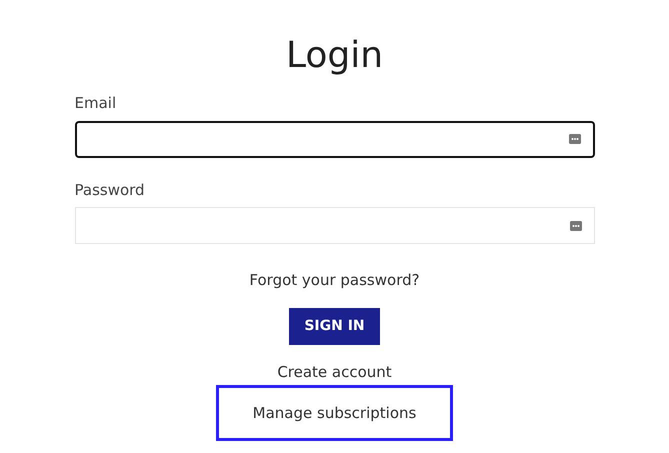 The height and width of the screenshot is (453, 669). What do you see at coordinates (95, 103) in the screenshot?
I see `field-label: Email` at bounding box center [95, 103].